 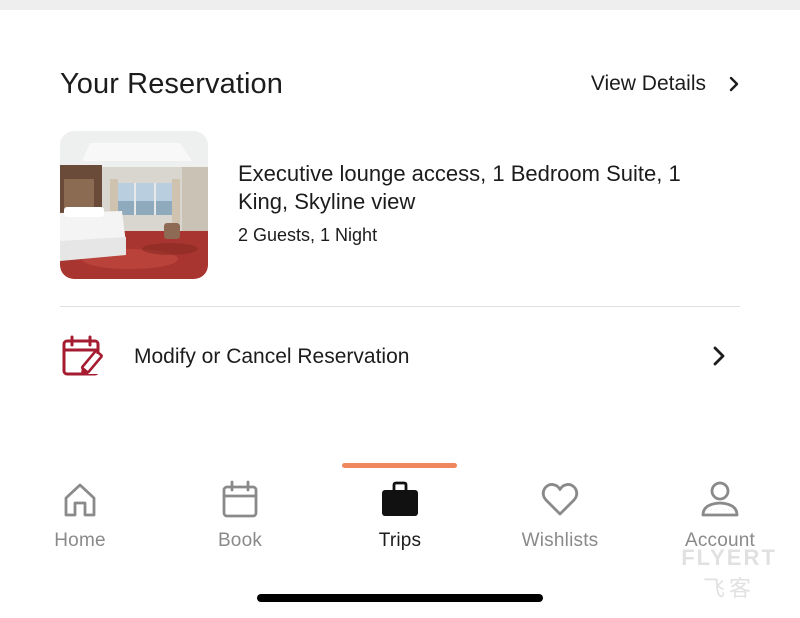 I want to click on tab-home: Home, so click(x=80, y=513).